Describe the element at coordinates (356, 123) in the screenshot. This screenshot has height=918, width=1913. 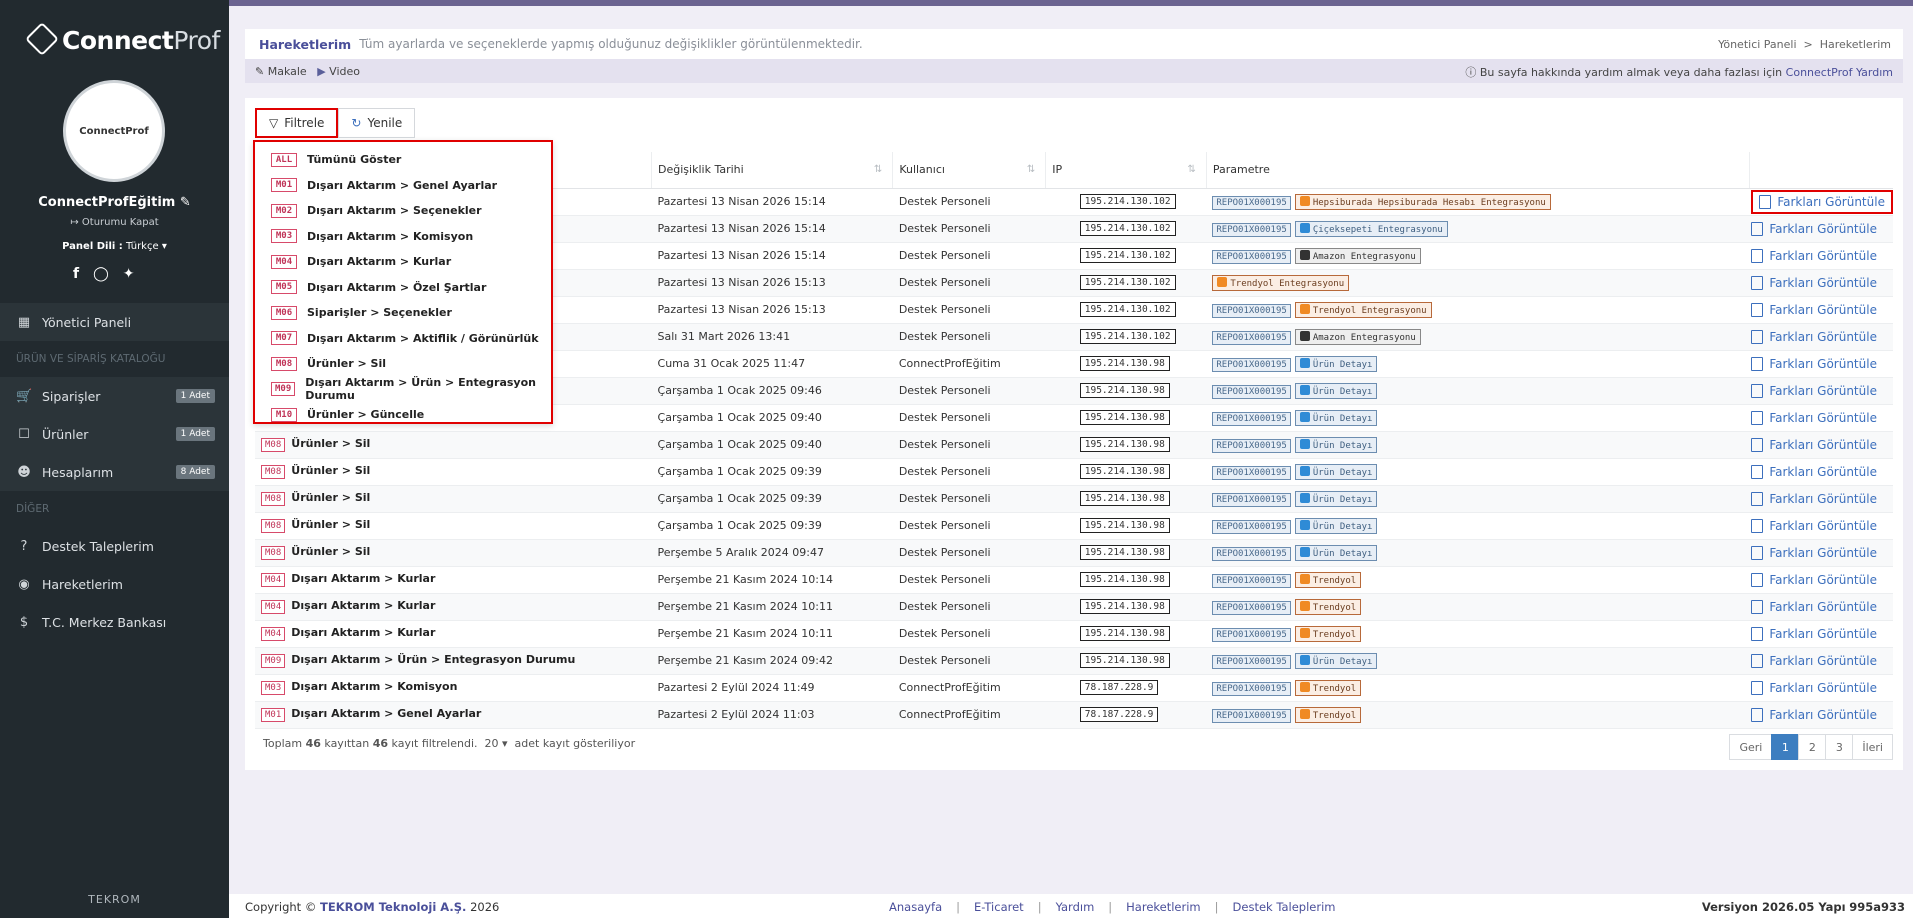
I see `refresh-icon: ↻` at that location.